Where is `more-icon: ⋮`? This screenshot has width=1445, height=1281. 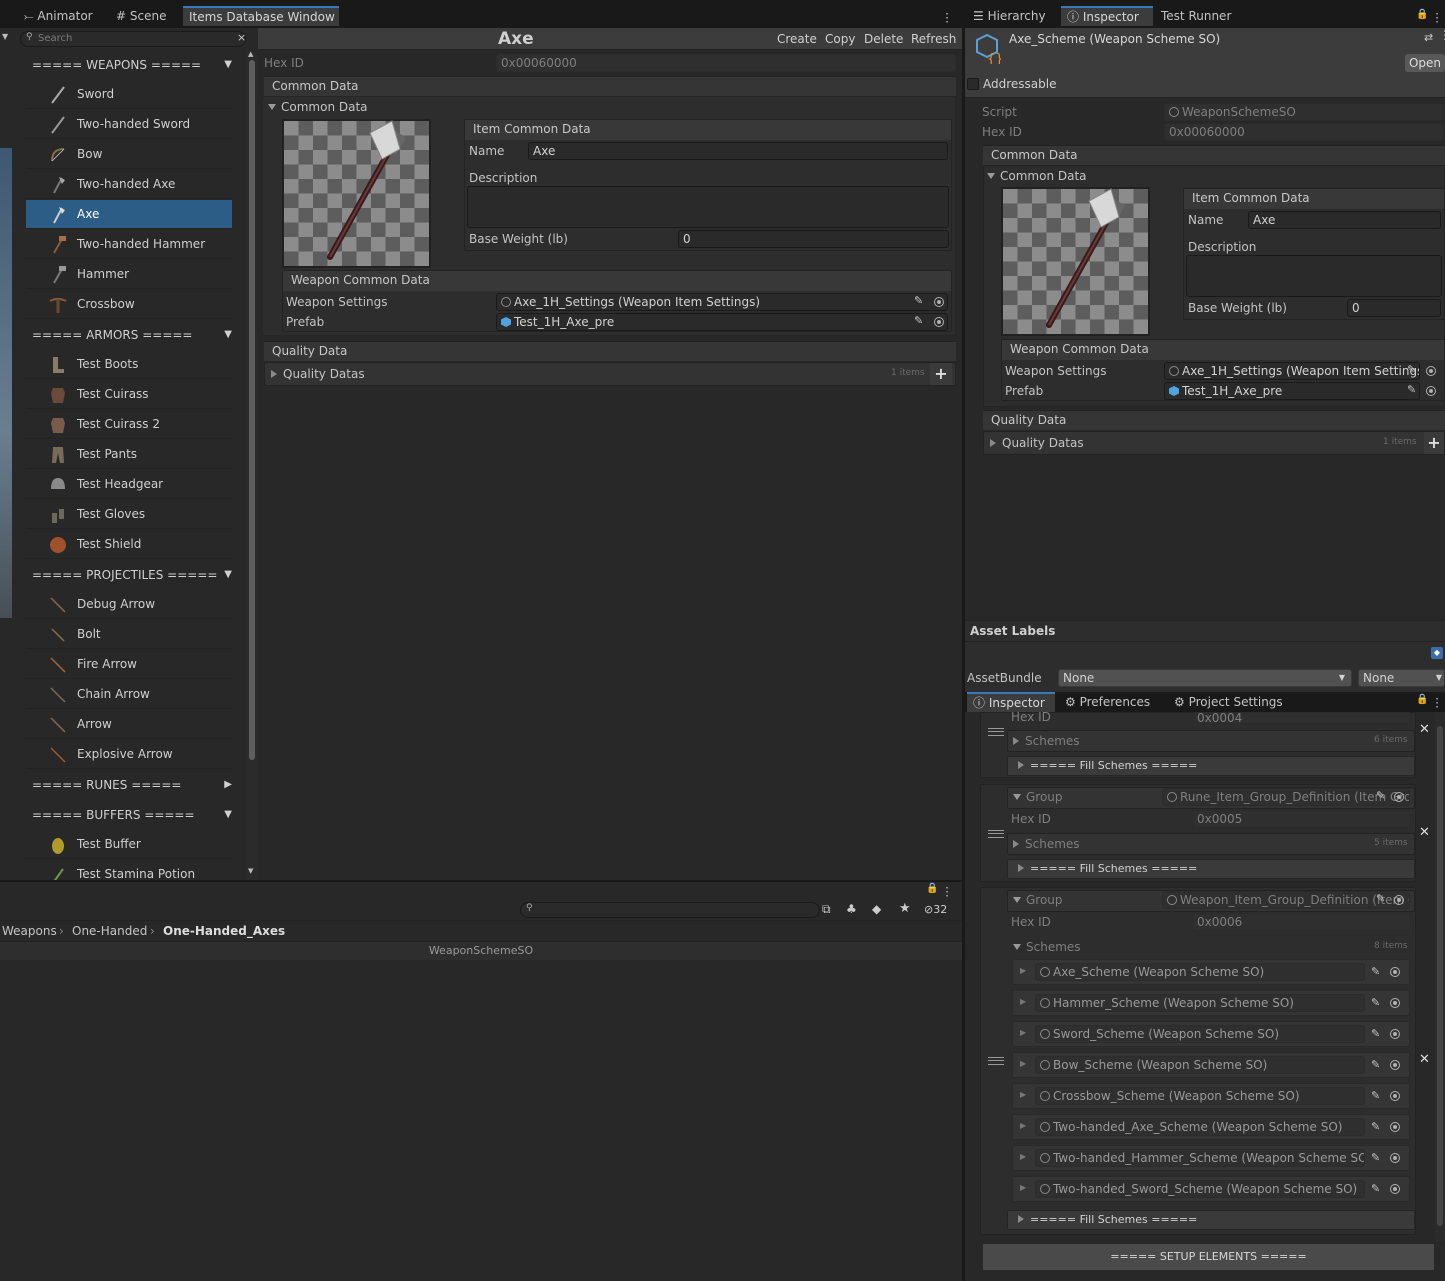 more-icon: ⋮ is located at coordinates (1442, 35).